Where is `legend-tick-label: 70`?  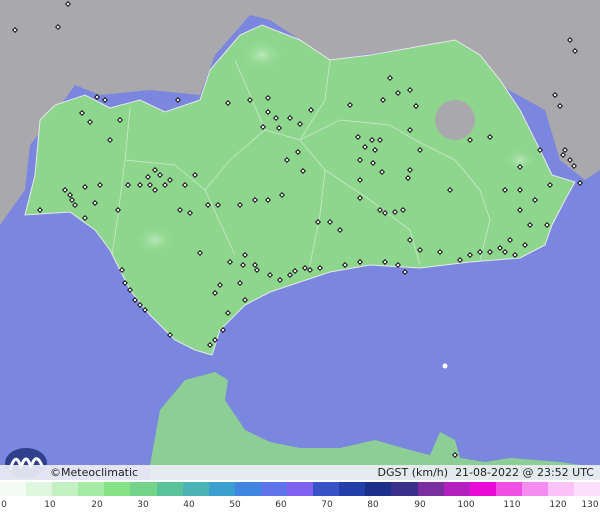 legend-tick-label: 70 is located at coordinates (327, 505).